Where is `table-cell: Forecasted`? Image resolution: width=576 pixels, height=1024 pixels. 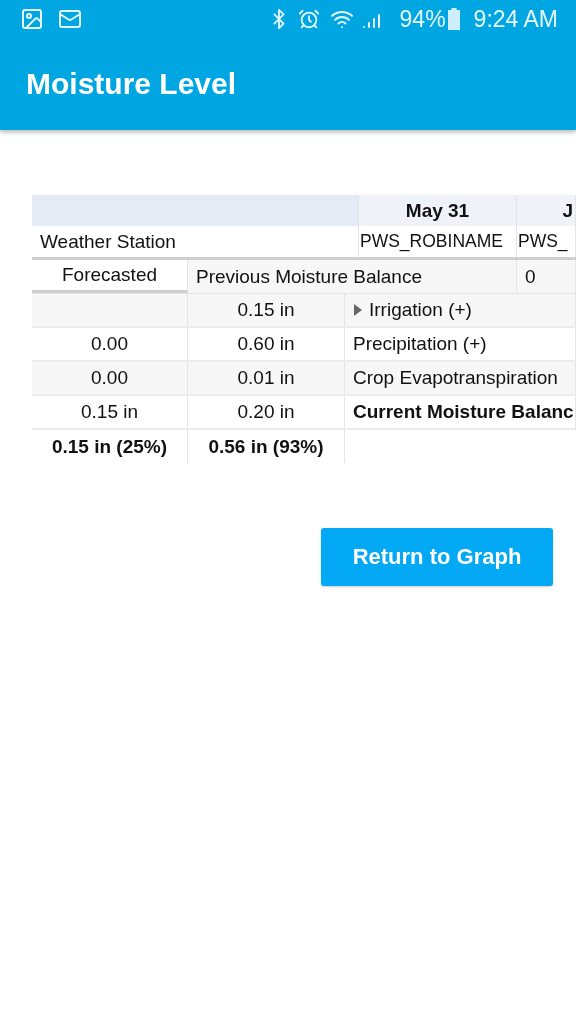 table-cell: Forecasted is located at coordinates (110, 276).